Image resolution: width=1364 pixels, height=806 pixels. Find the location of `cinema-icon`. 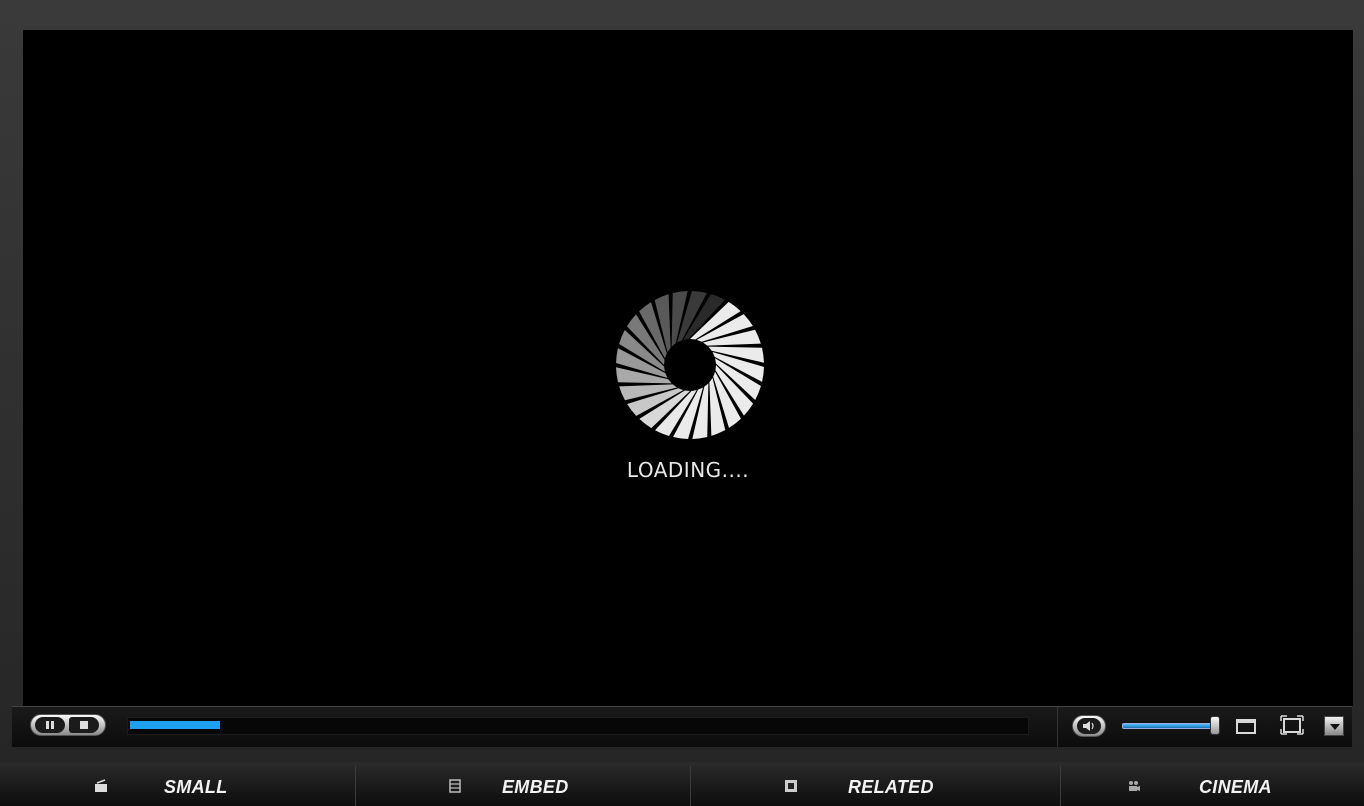

cinema-icon is located at coordinates (1134, 786).